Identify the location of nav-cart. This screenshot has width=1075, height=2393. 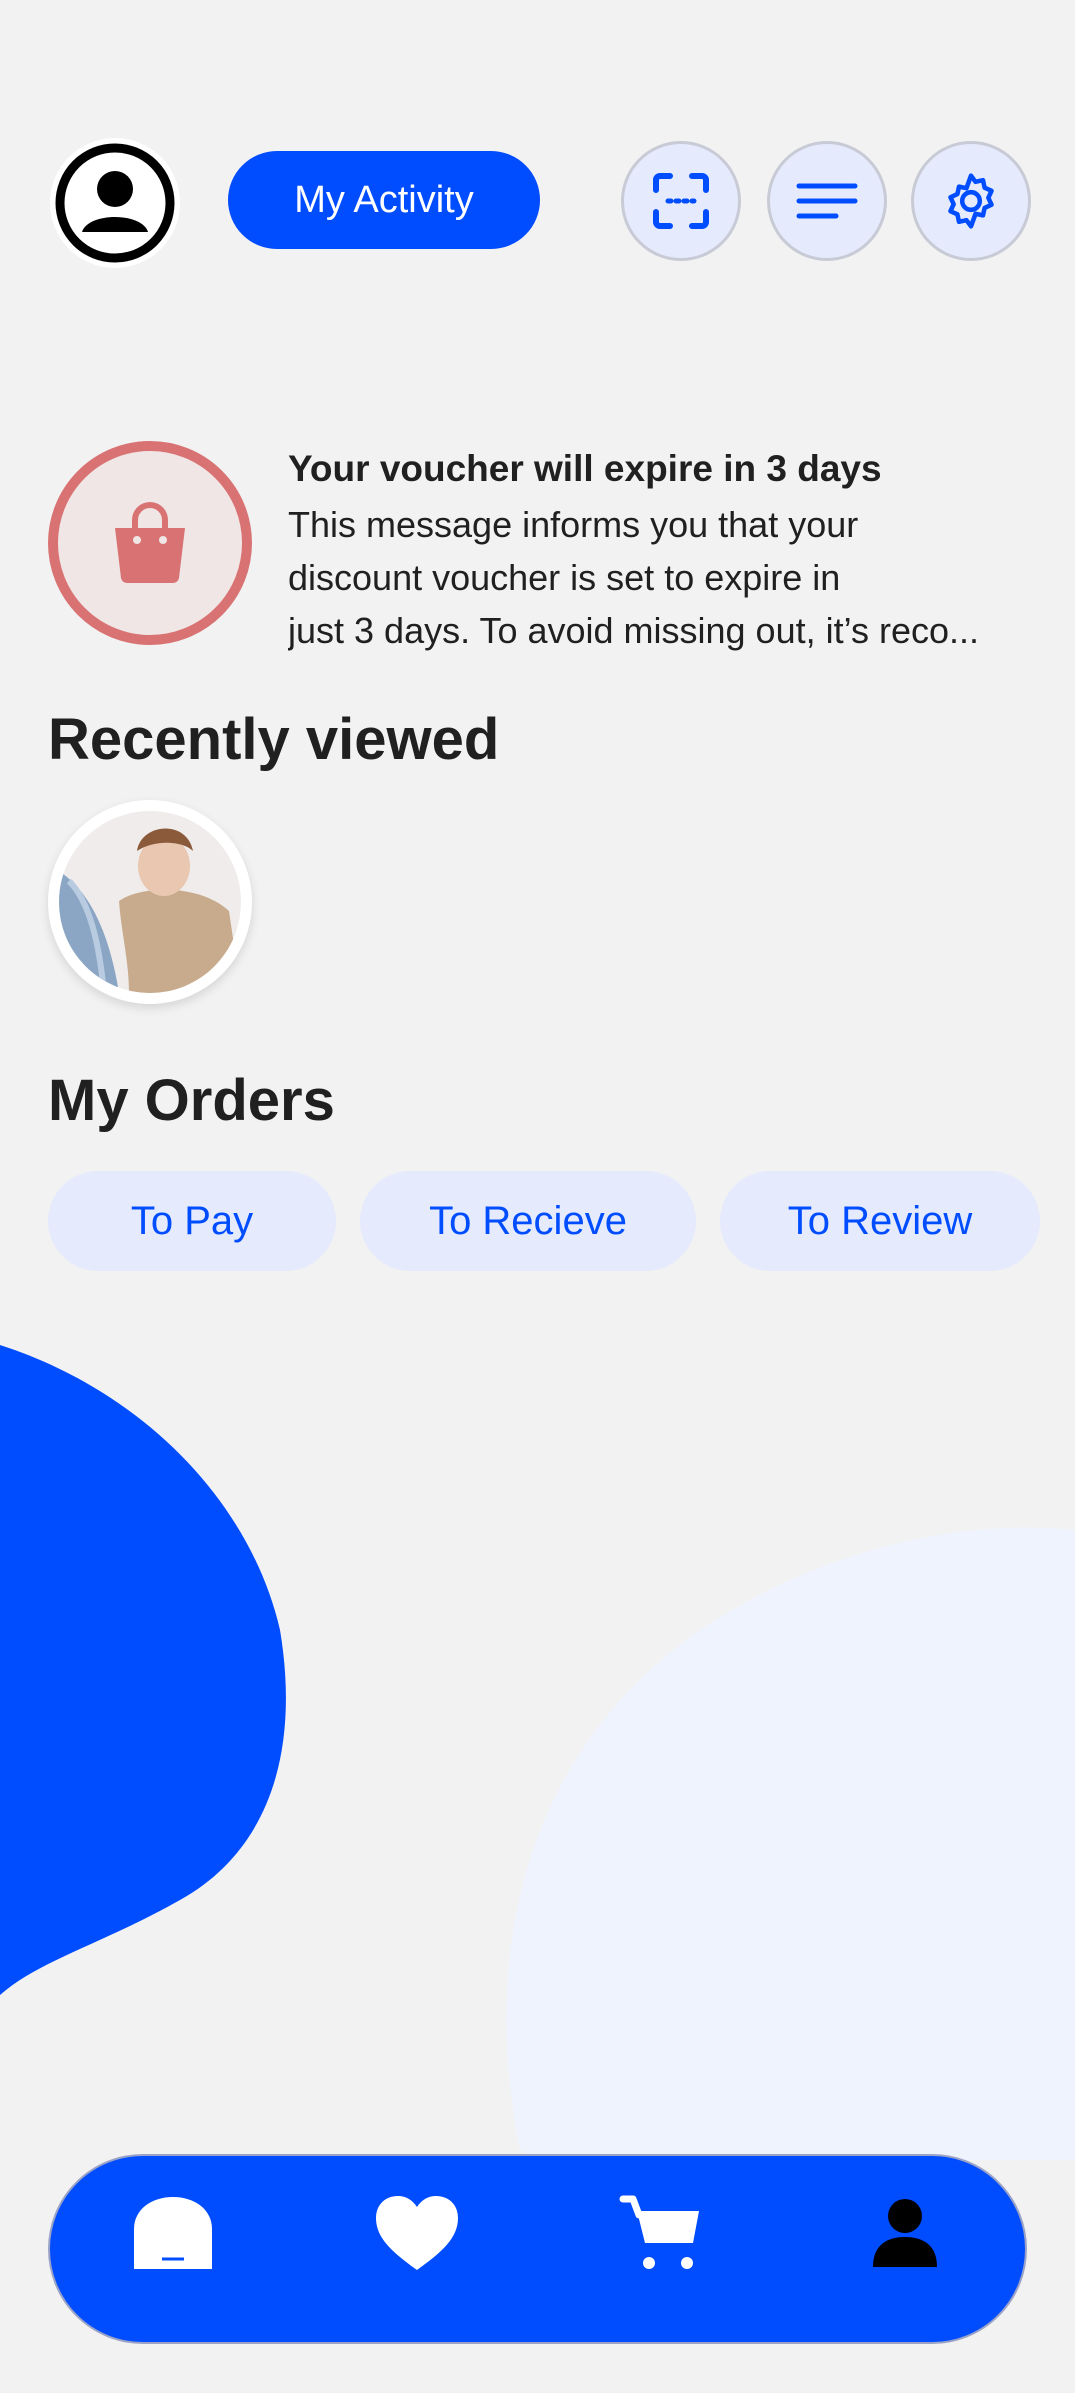
(661, 2233).